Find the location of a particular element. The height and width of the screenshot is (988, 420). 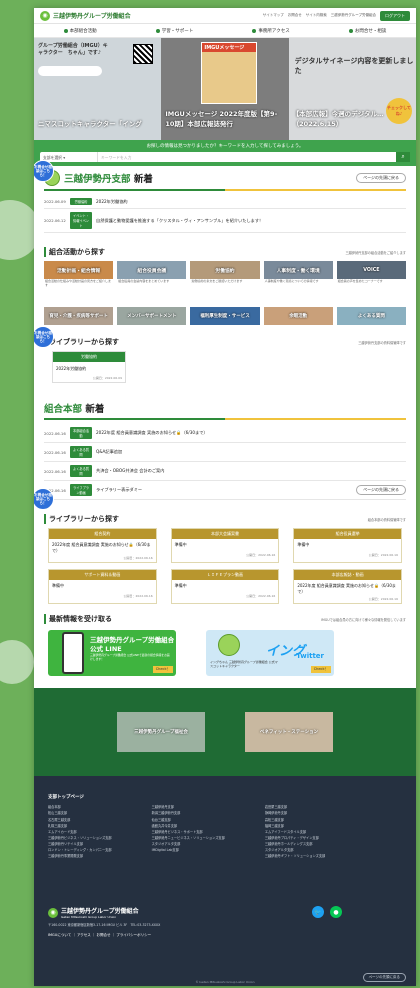

copyright: © Isetan Mitsukoshi Group Labor Union is located at coordinates (225, 982).